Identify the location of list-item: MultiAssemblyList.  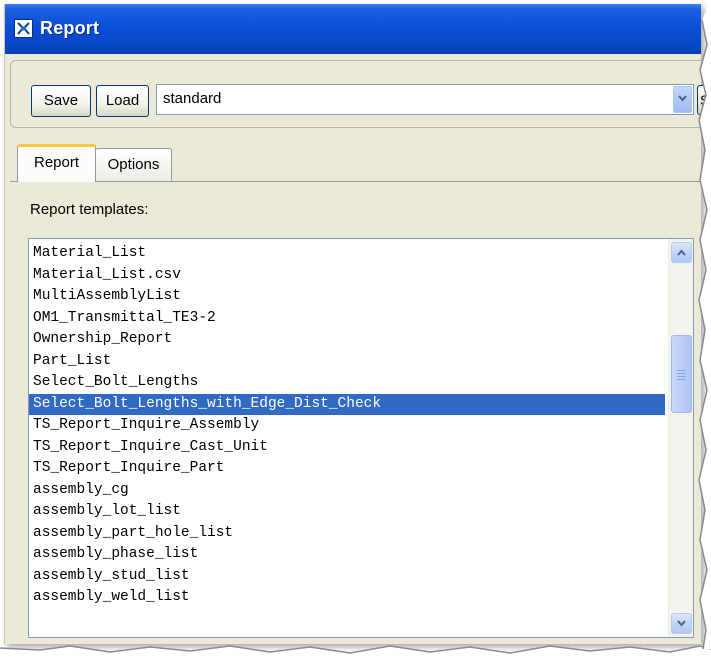
(348, 297).